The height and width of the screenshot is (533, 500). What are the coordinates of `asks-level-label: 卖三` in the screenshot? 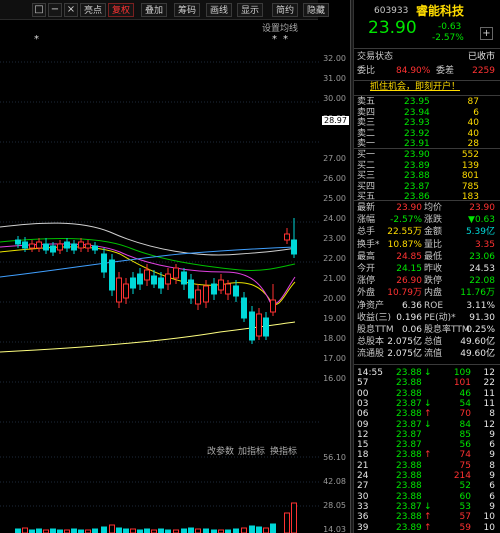 It's located at (366, 123).